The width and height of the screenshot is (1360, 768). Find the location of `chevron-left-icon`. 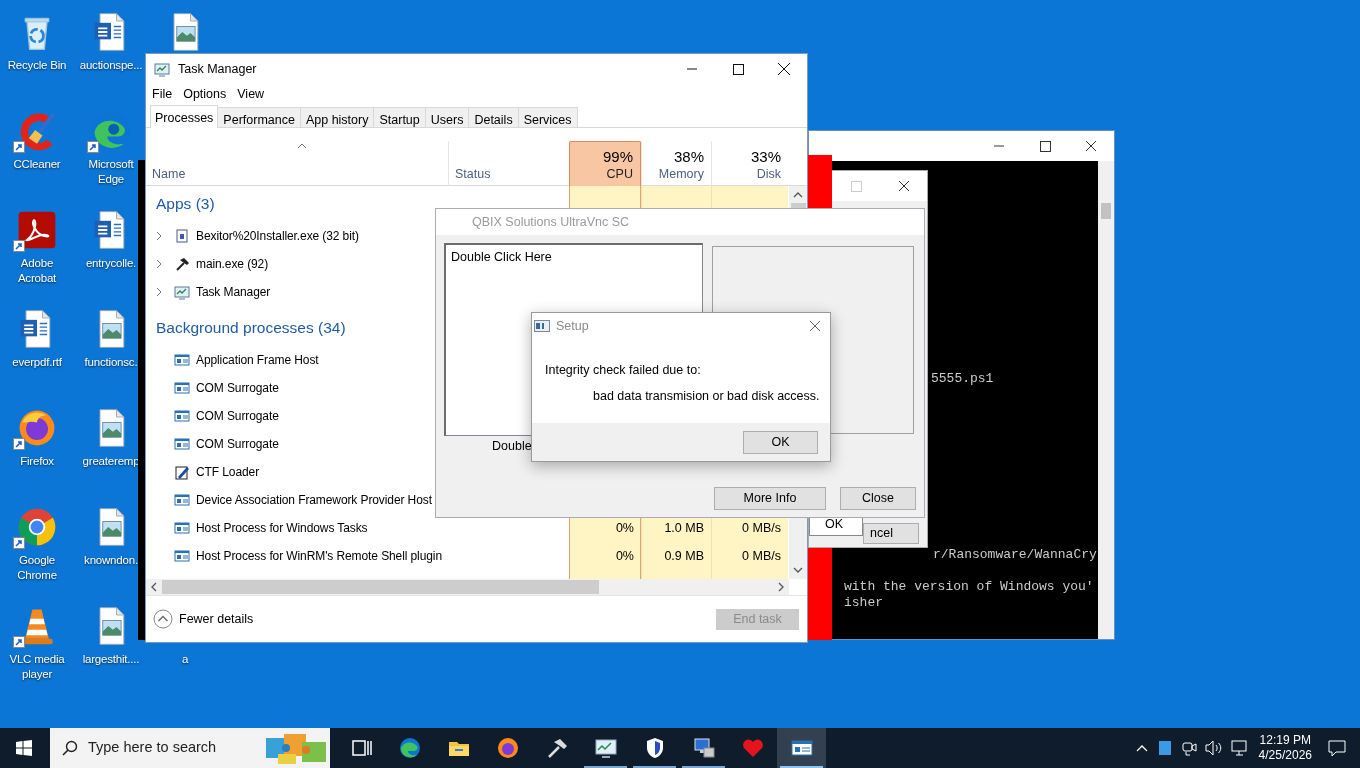

chevron-left-icon is located at coordinates (154, 587).